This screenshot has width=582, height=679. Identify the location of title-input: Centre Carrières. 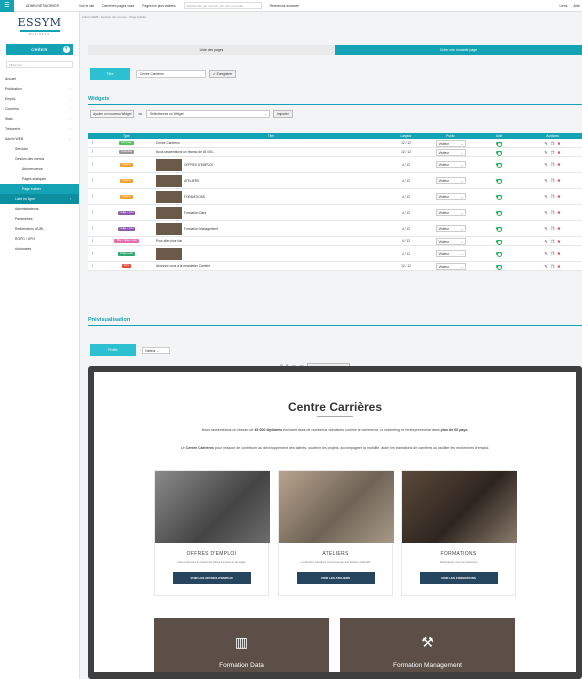
(171, 74).